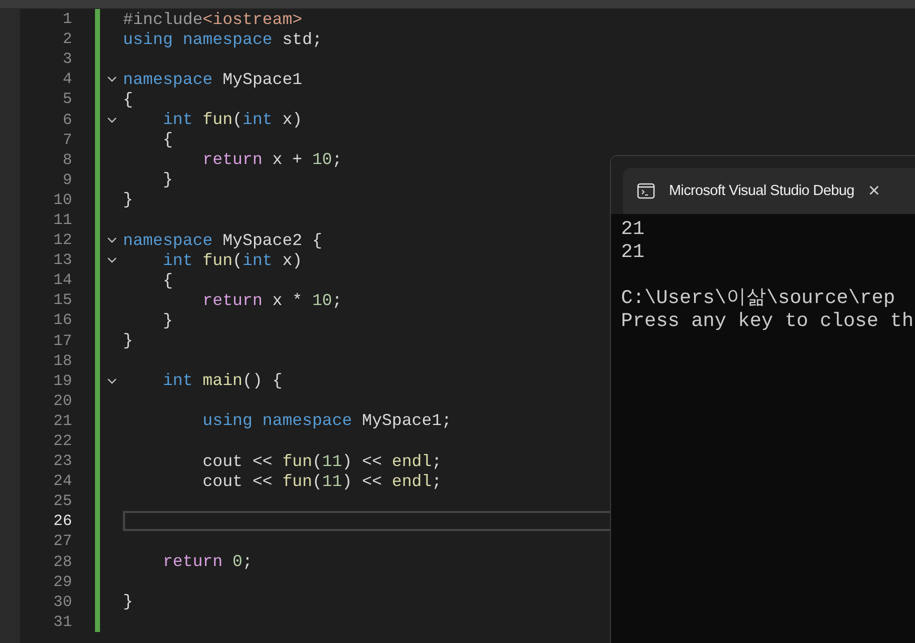 The image size is (915, 643). Describe the element at coordinates (62, 380) in the screenshot. I see `line-number: 19` at that location.